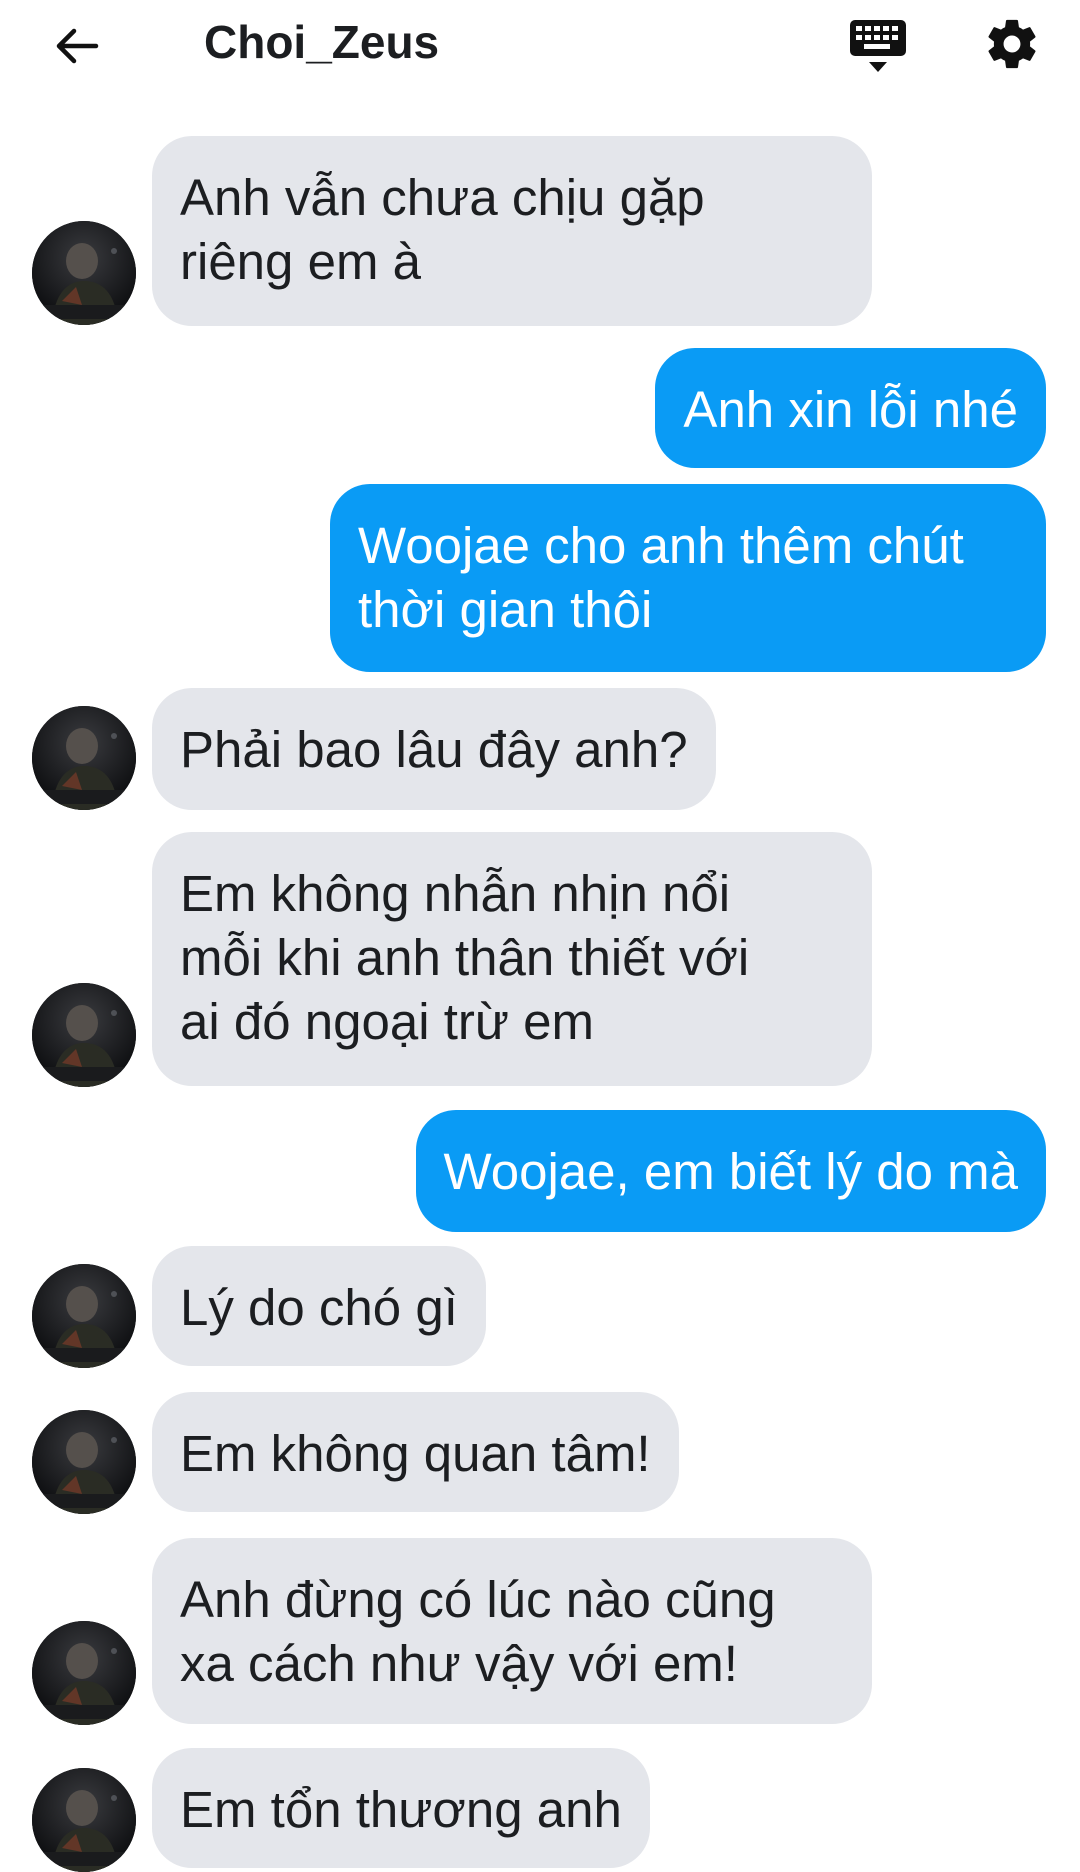 This screenshot has width=1080, height=1872. I want to click on keyboard-icon, so click(878, 46).